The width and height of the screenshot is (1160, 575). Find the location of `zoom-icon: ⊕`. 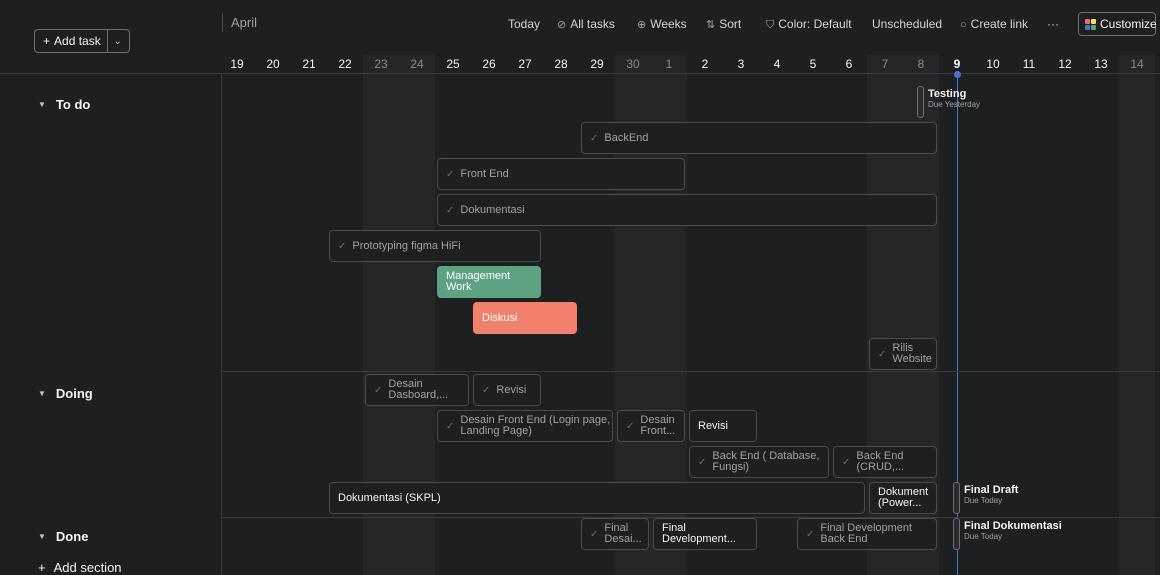

zoom-icon: ⊕ is located at coordinates (642, 25).